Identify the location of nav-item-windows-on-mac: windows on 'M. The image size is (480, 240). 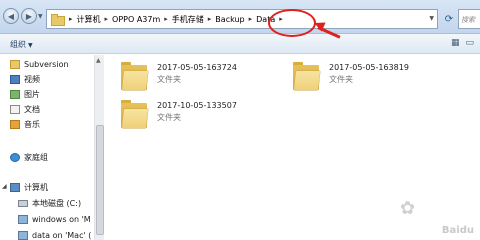
(54, 219).